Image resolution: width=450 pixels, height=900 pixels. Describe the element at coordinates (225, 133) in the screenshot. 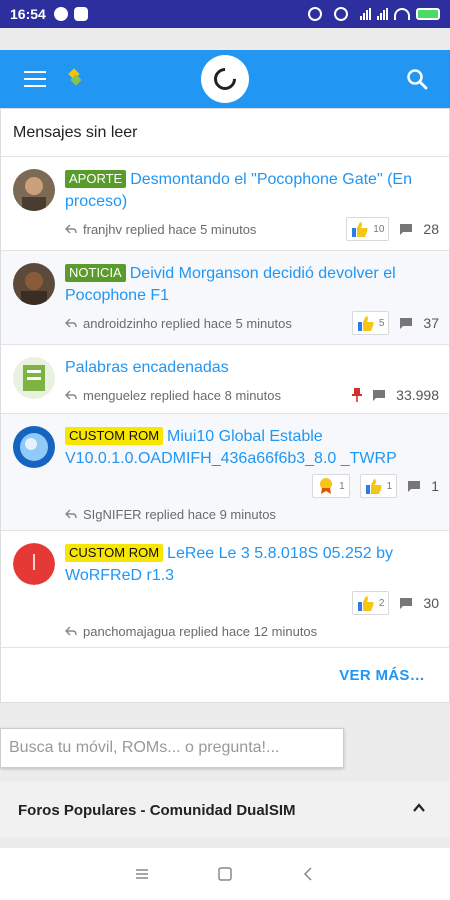

I see `section-title: Mensajes sin leer` at that location.